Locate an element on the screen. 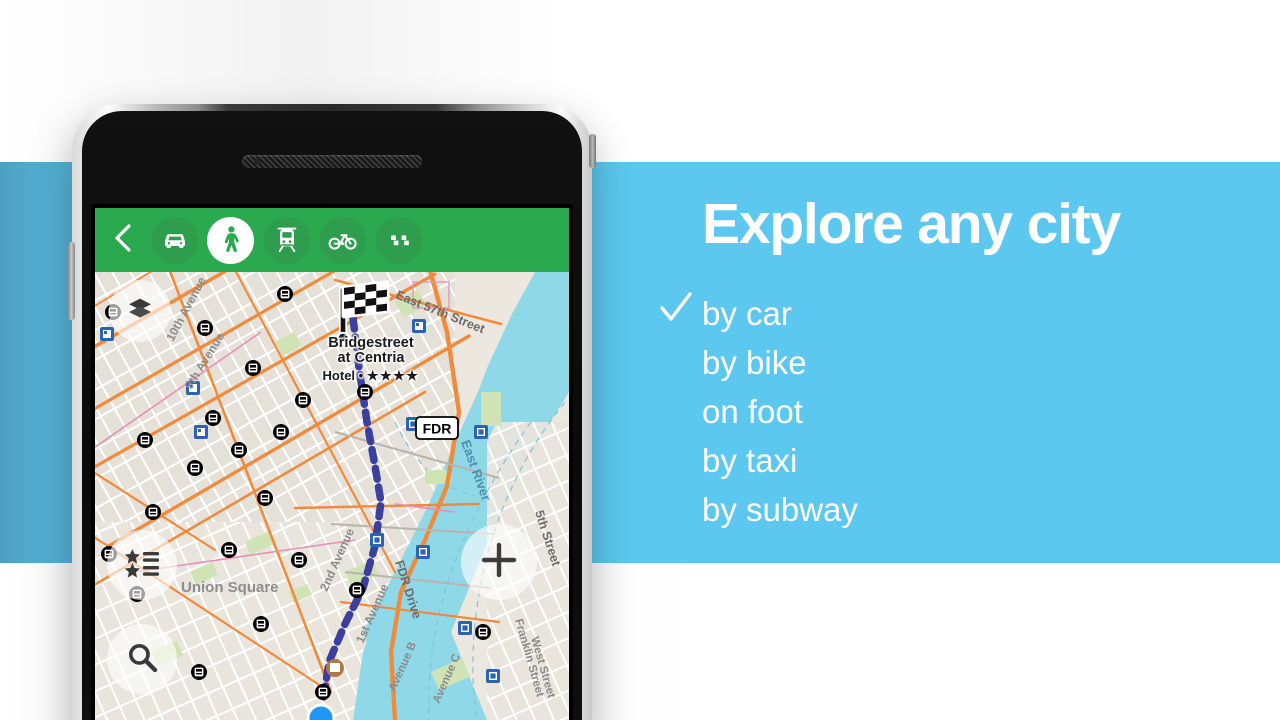  mode-button-transit is located at coordinates (286, 240).